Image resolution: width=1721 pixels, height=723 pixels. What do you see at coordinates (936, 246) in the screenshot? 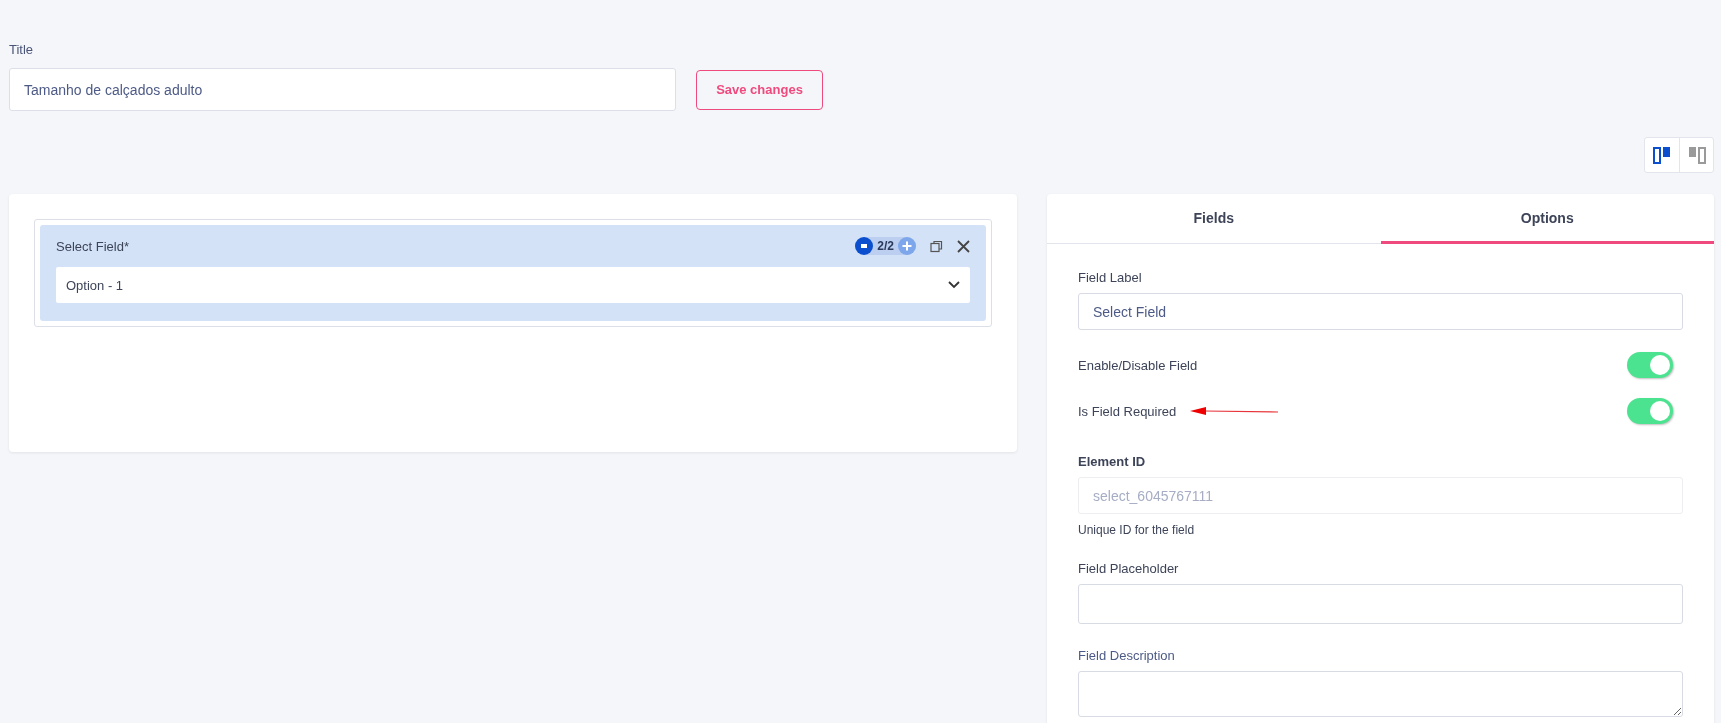
I see `copy-icon` at bounding box center [936, 246].